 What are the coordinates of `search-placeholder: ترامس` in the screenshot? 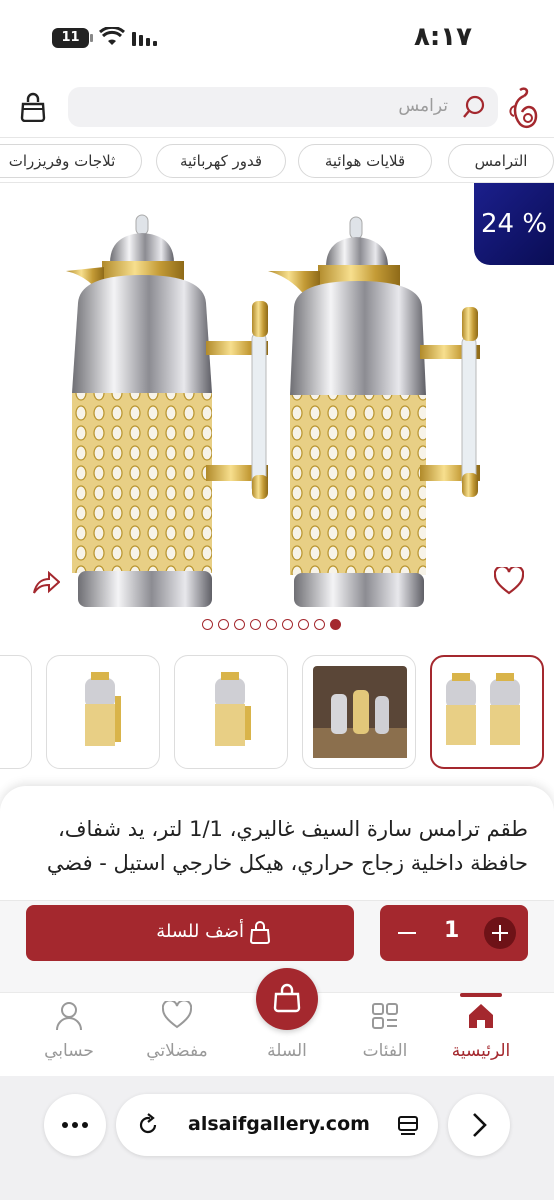 It's located at (423, 106).